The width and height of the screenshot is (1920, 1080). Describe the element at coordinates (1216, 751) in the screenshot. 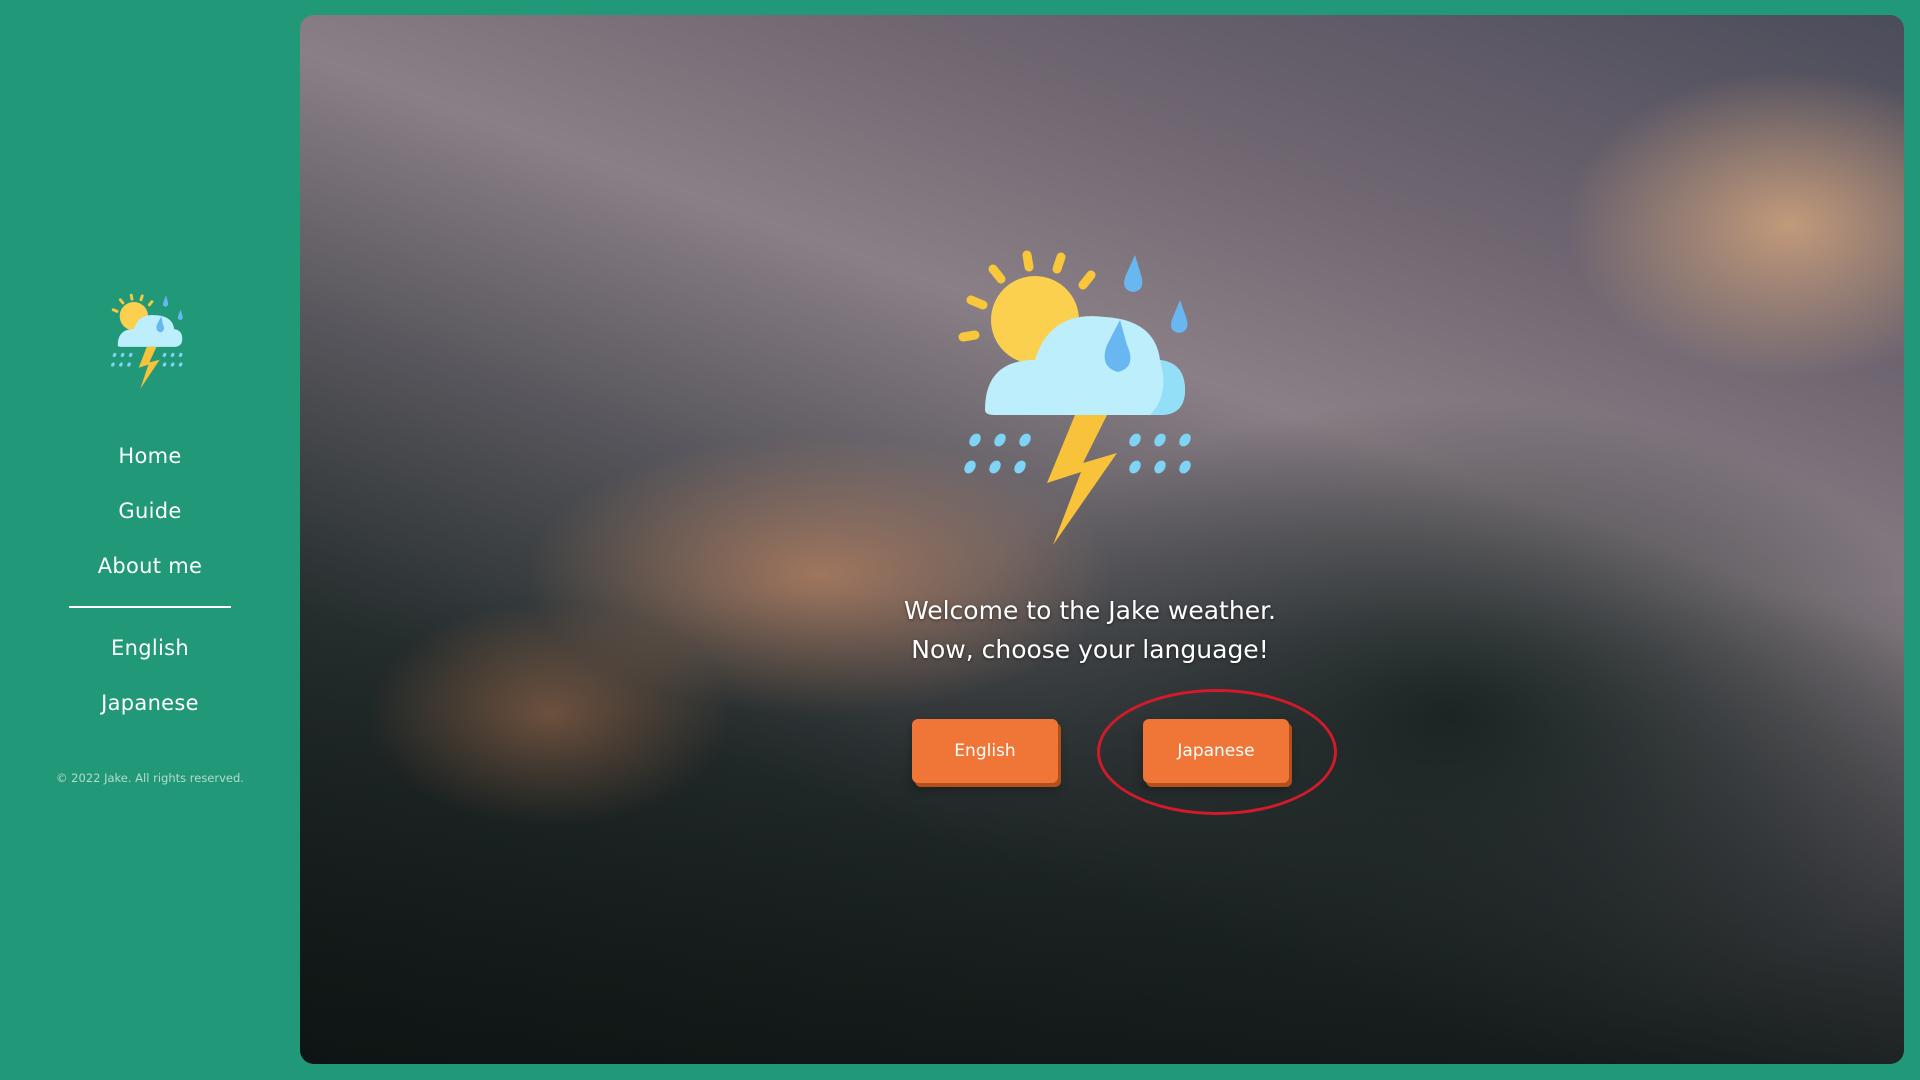

I see `japanese-button: Japanese` at that location.